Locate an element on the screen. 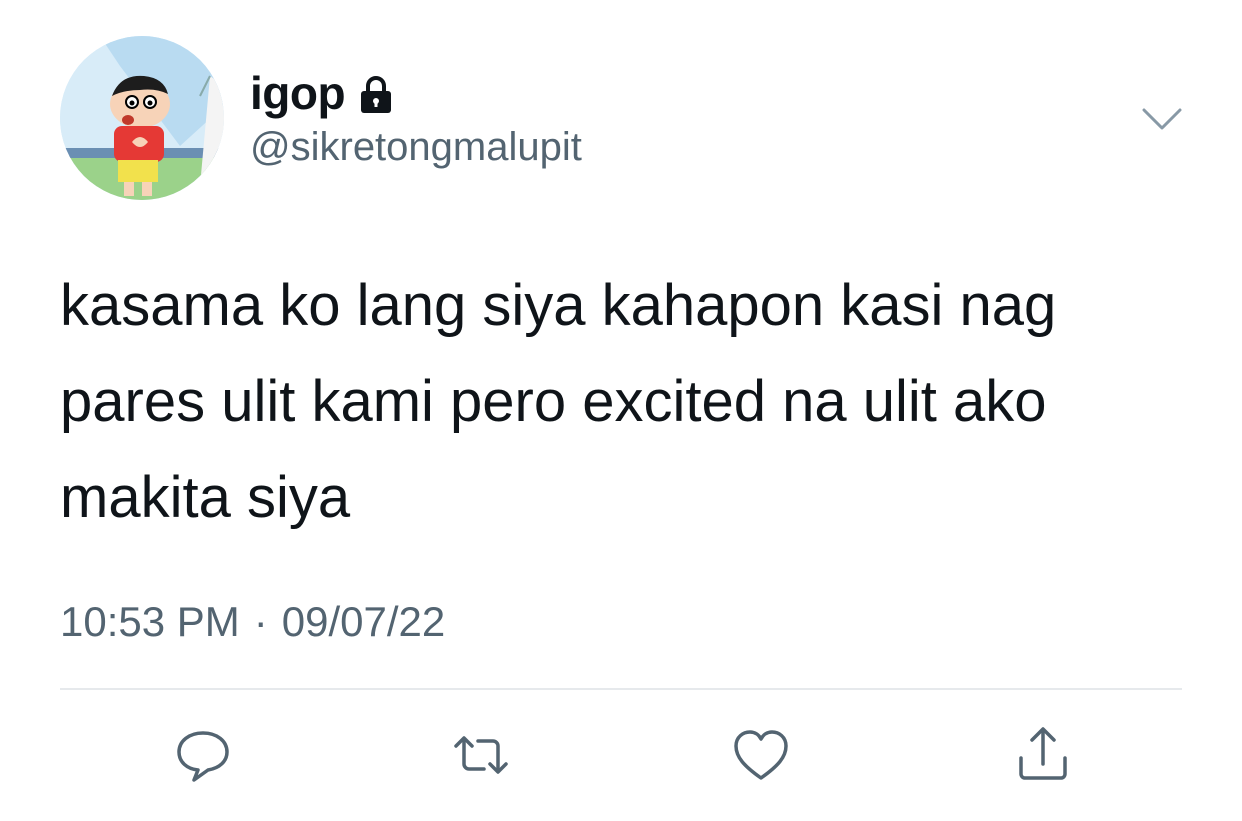  lock-icon is located at coordinates (376, 94).